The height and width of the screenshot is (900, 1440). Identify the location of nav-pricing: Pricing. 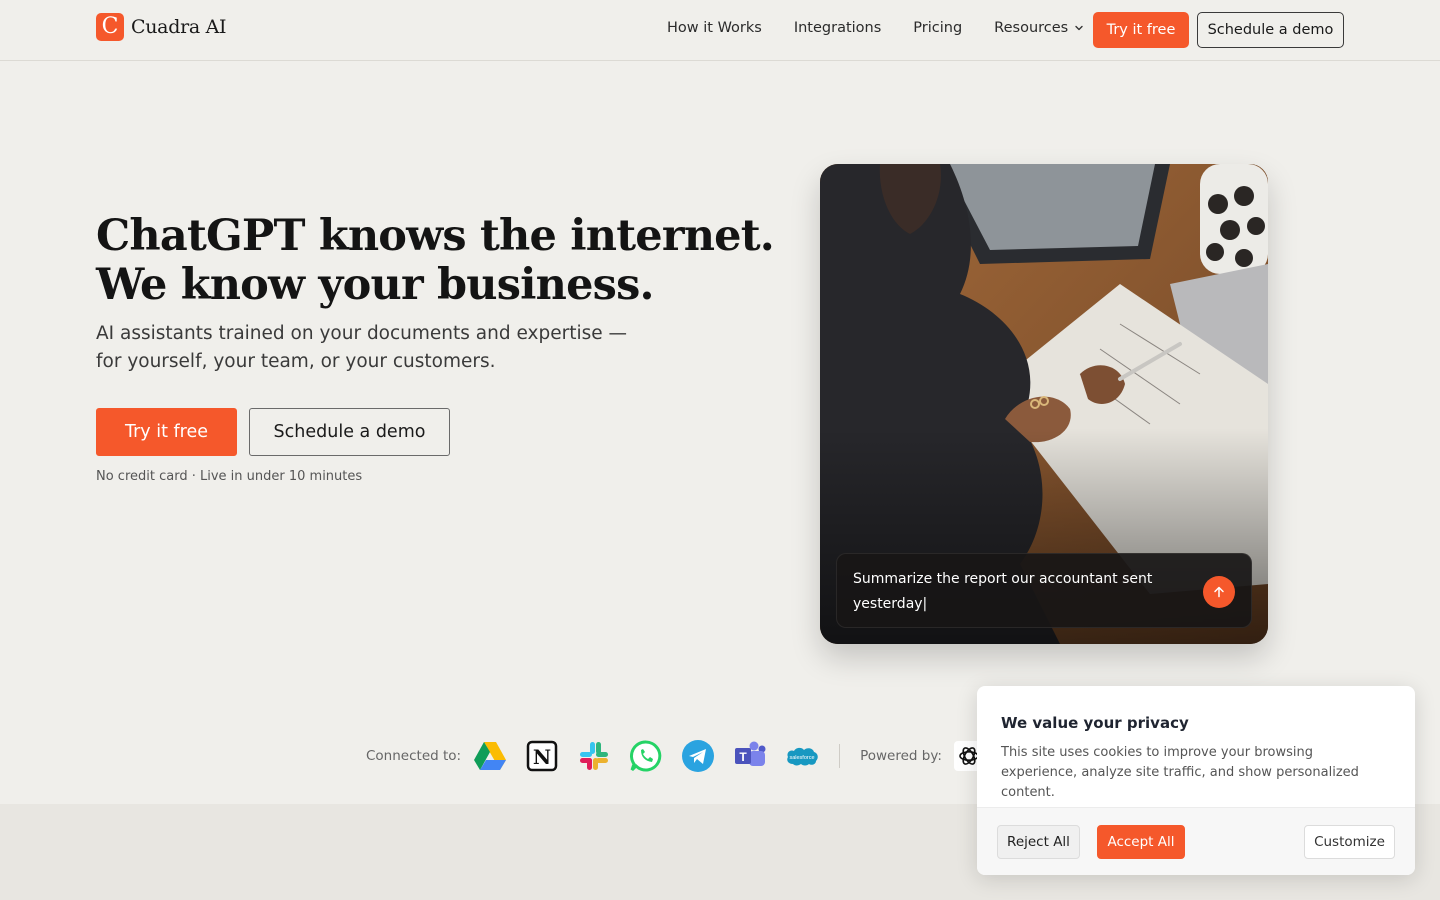
(937, 28).